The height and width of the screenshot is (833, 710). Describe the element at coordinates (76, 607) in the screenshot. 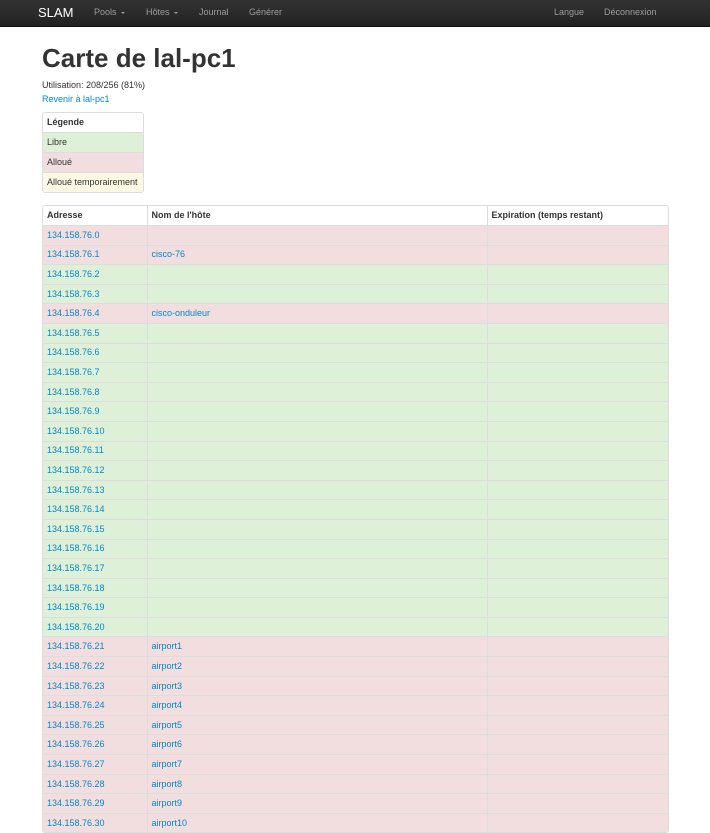

I see `address-link: 134.158.76.19` at that location.